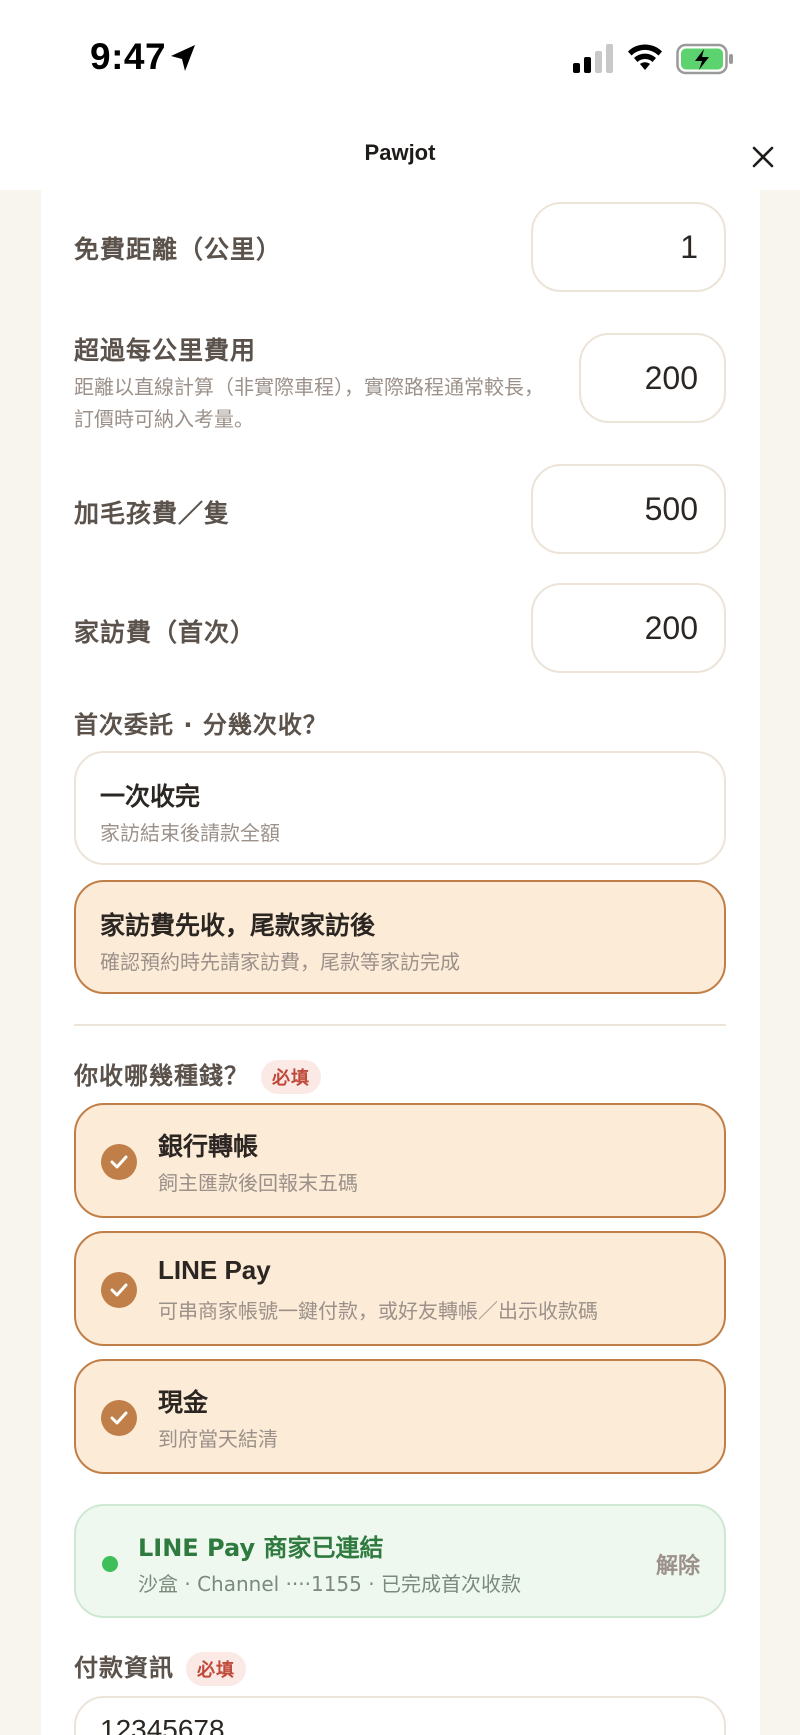  I want to click on payment-desc: 飼主匯款後回報末五碼, so click(258, 1183).